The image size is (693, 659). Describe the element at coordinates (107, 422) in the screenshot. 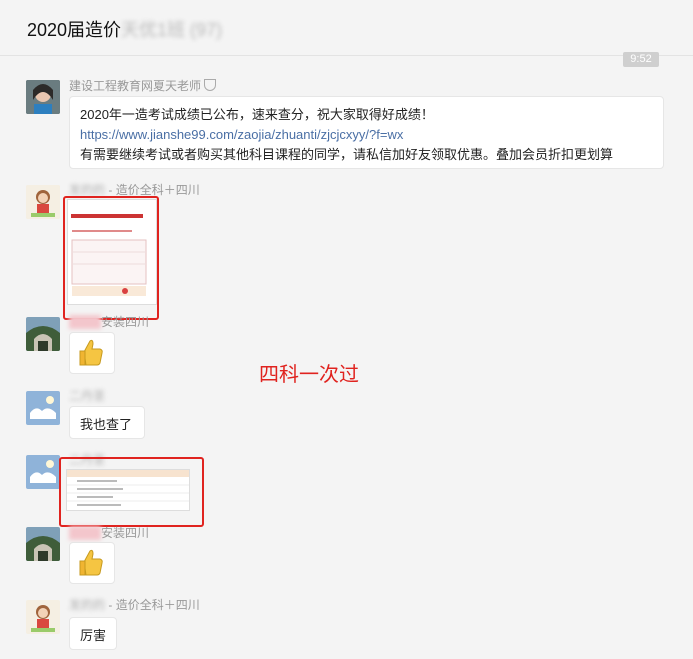

I see `message-bubble: 我也查了` at that location.